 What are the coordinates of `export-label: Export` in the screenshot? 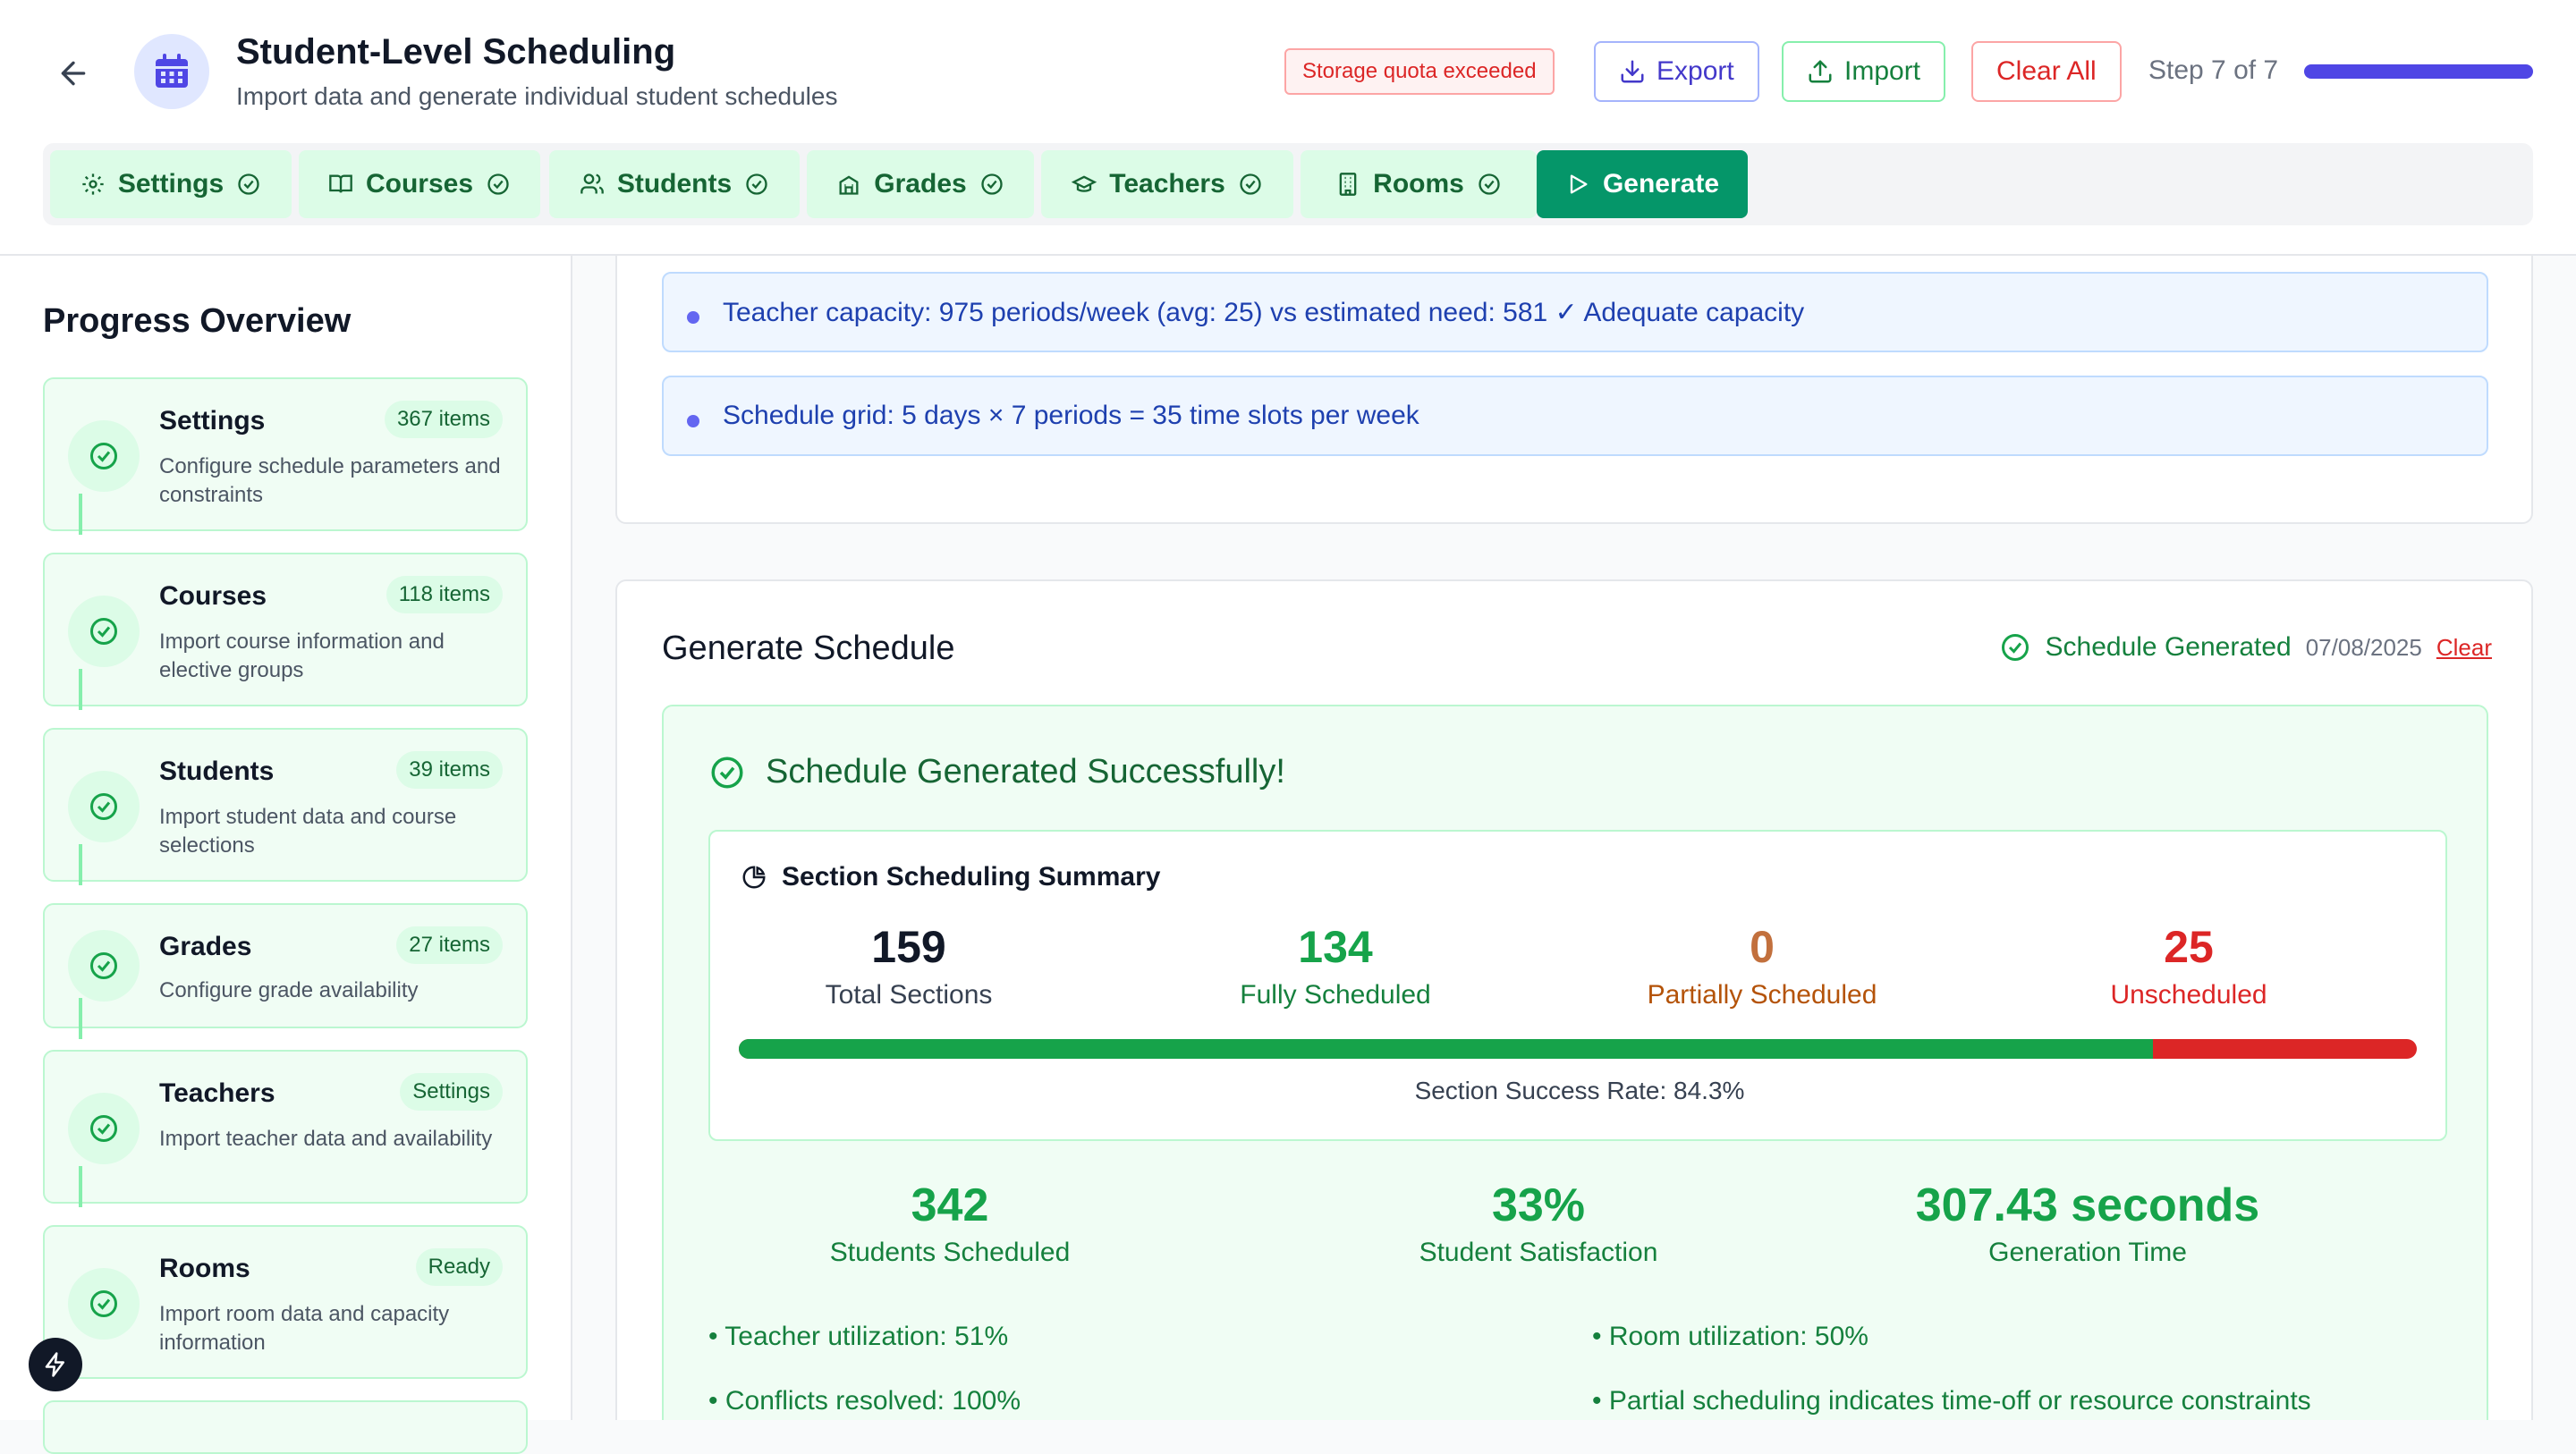 It's located at (1695, 71).